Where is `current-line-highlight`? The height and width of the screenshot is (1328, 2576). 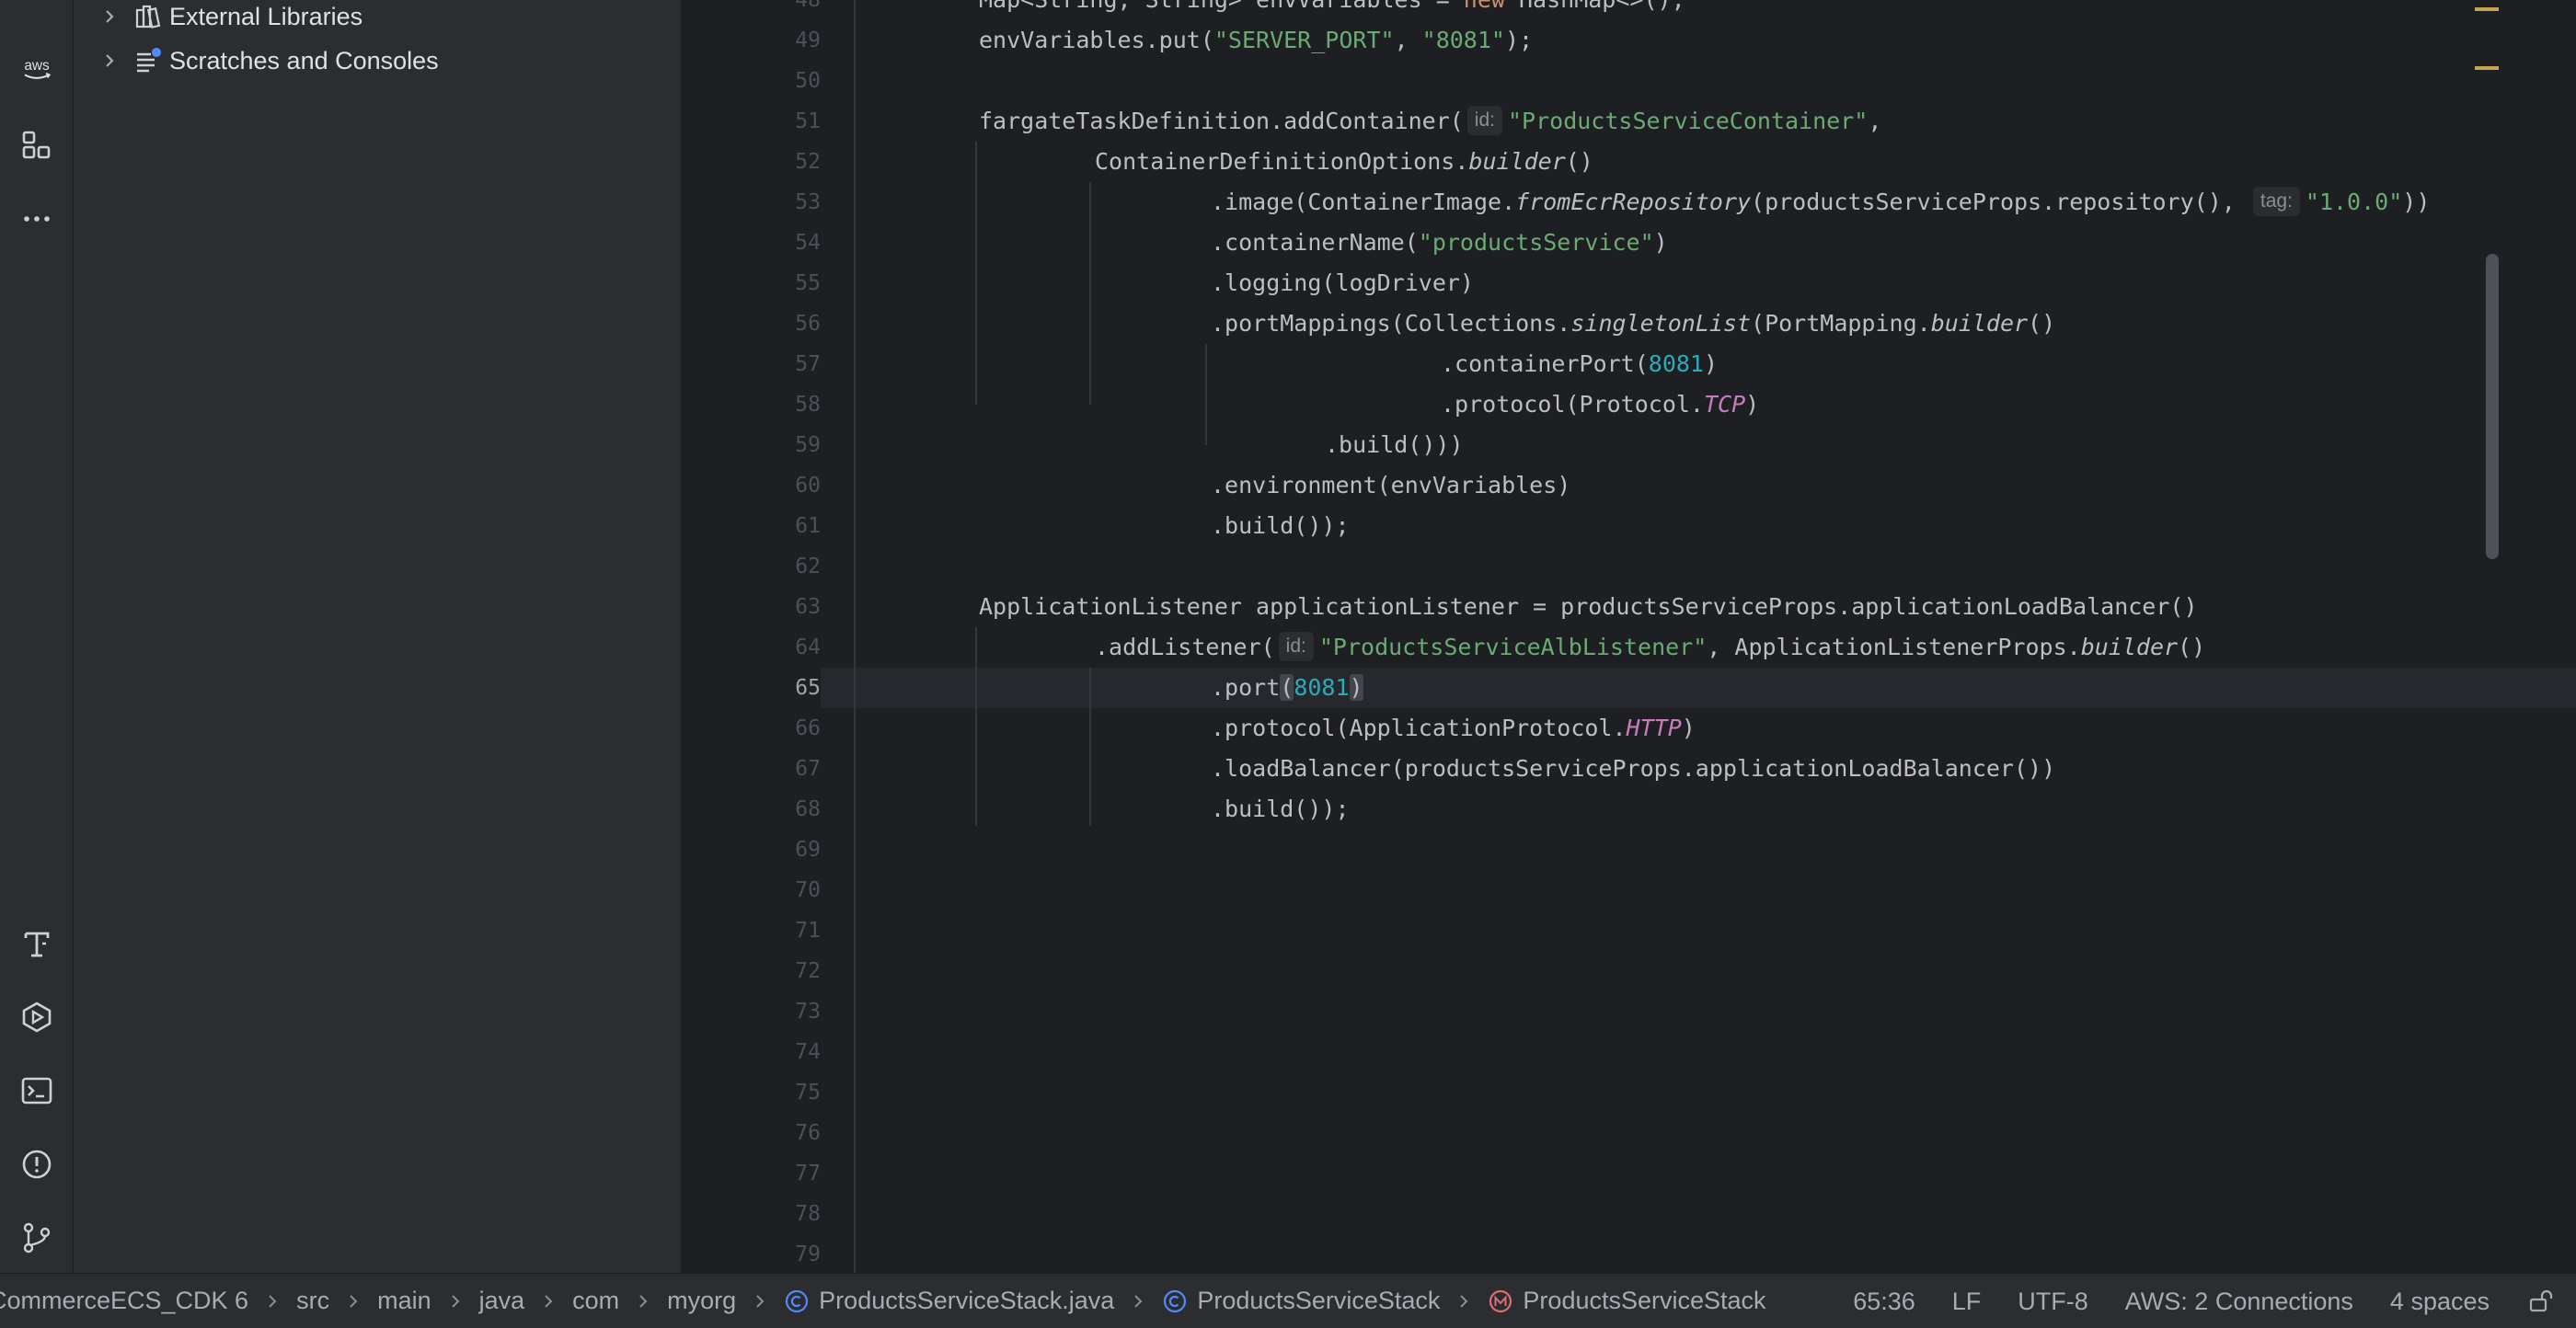 current-line-highlight is located at coordinates (1698, 688).